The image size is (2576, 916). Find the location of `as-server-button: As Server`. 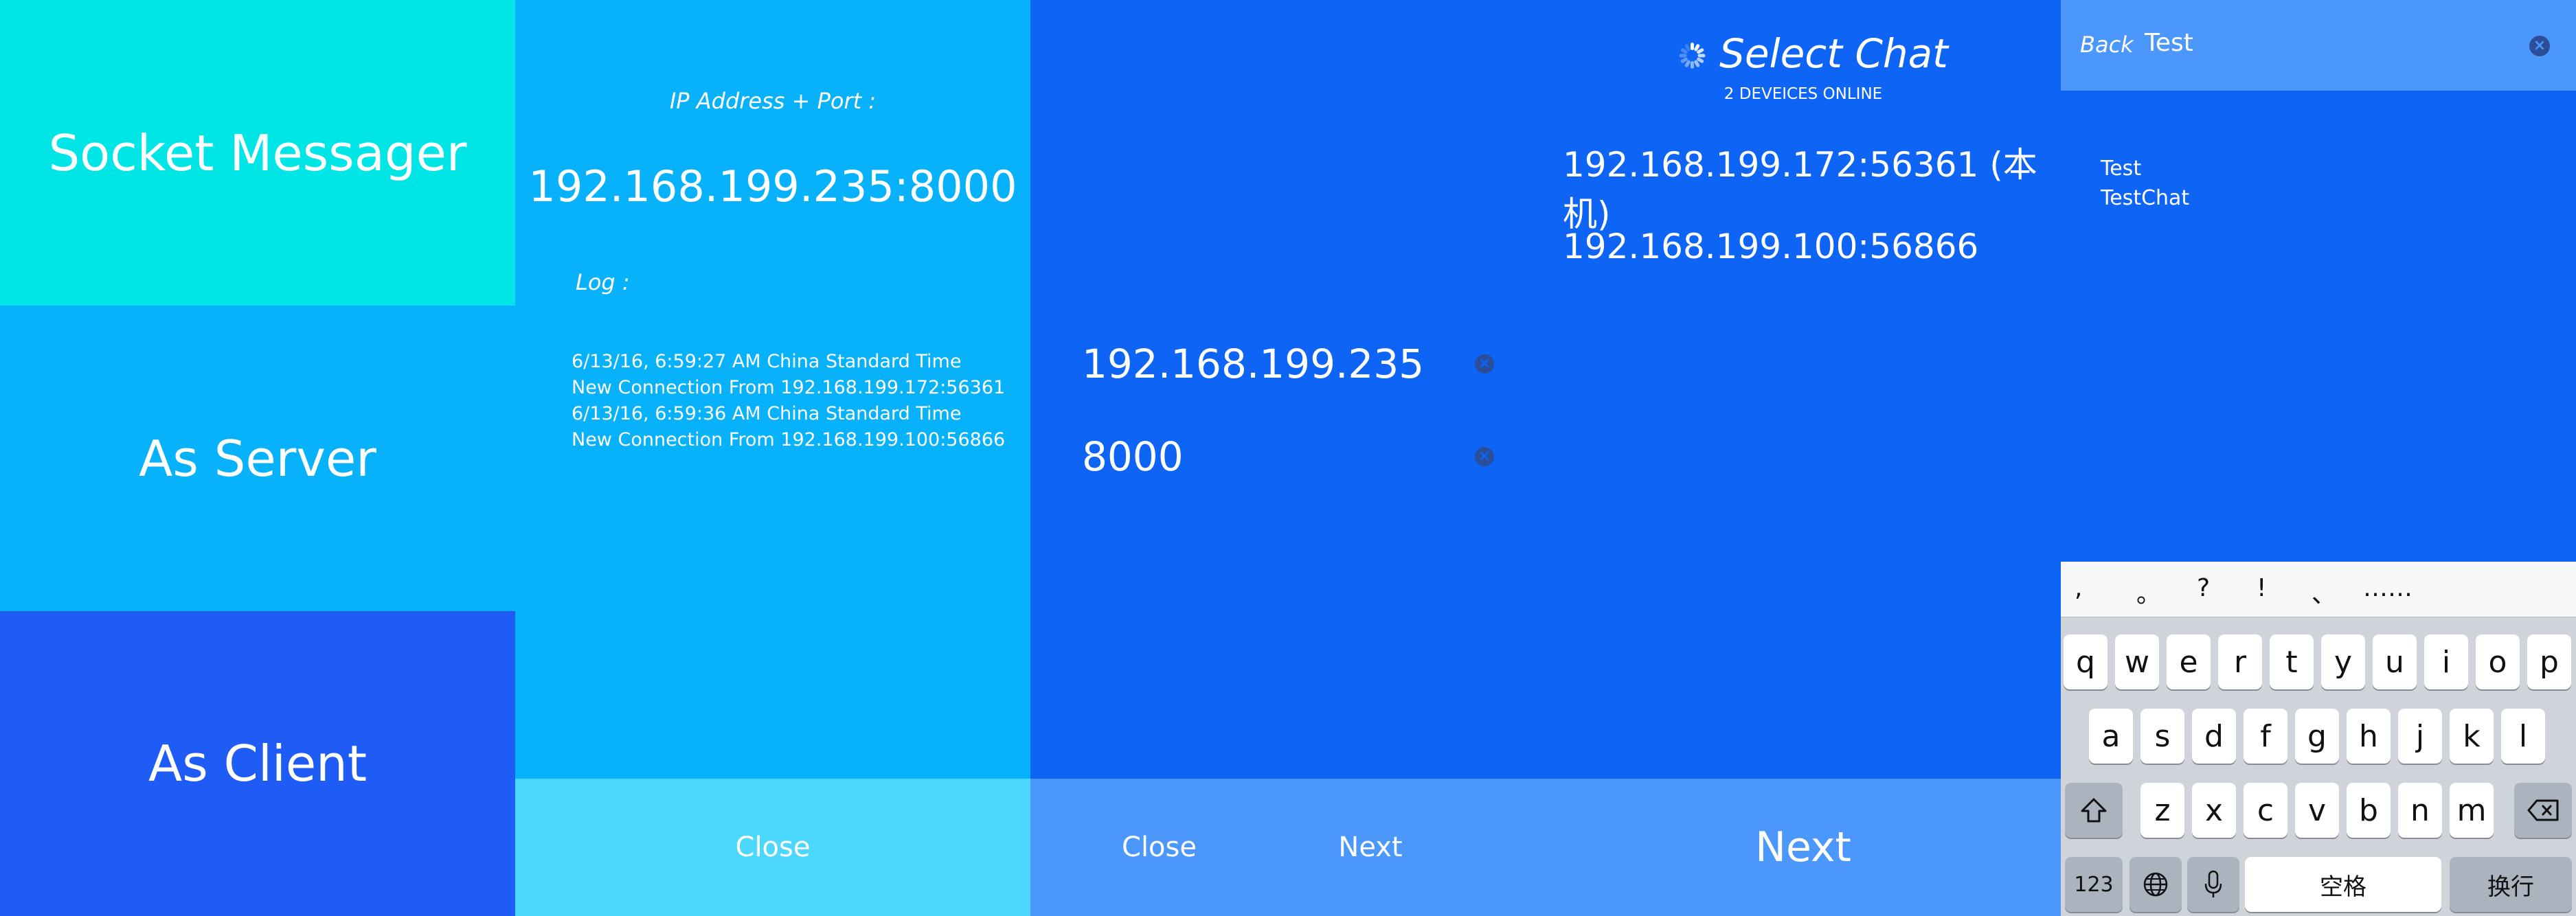

as-server-button: As Server is located at coordinates (257, 458).